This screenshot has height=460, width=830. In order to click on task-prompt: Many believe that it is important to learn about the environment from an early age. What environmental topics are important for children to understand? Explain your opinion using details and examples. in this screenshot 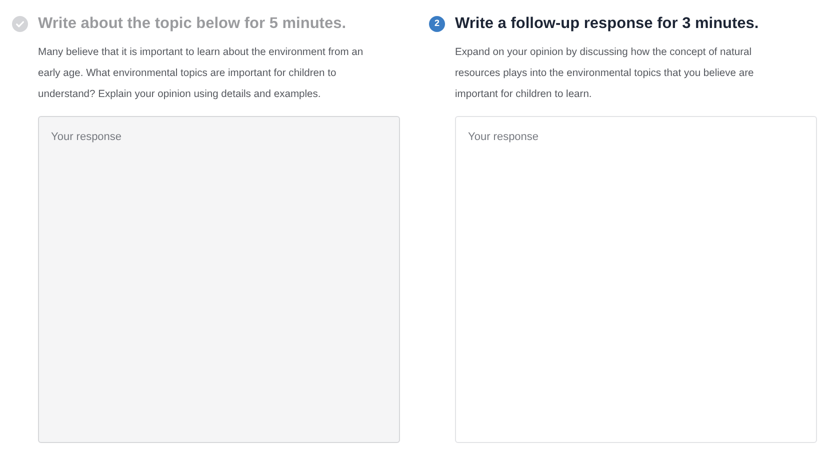, I will do `click(201, 74)`.